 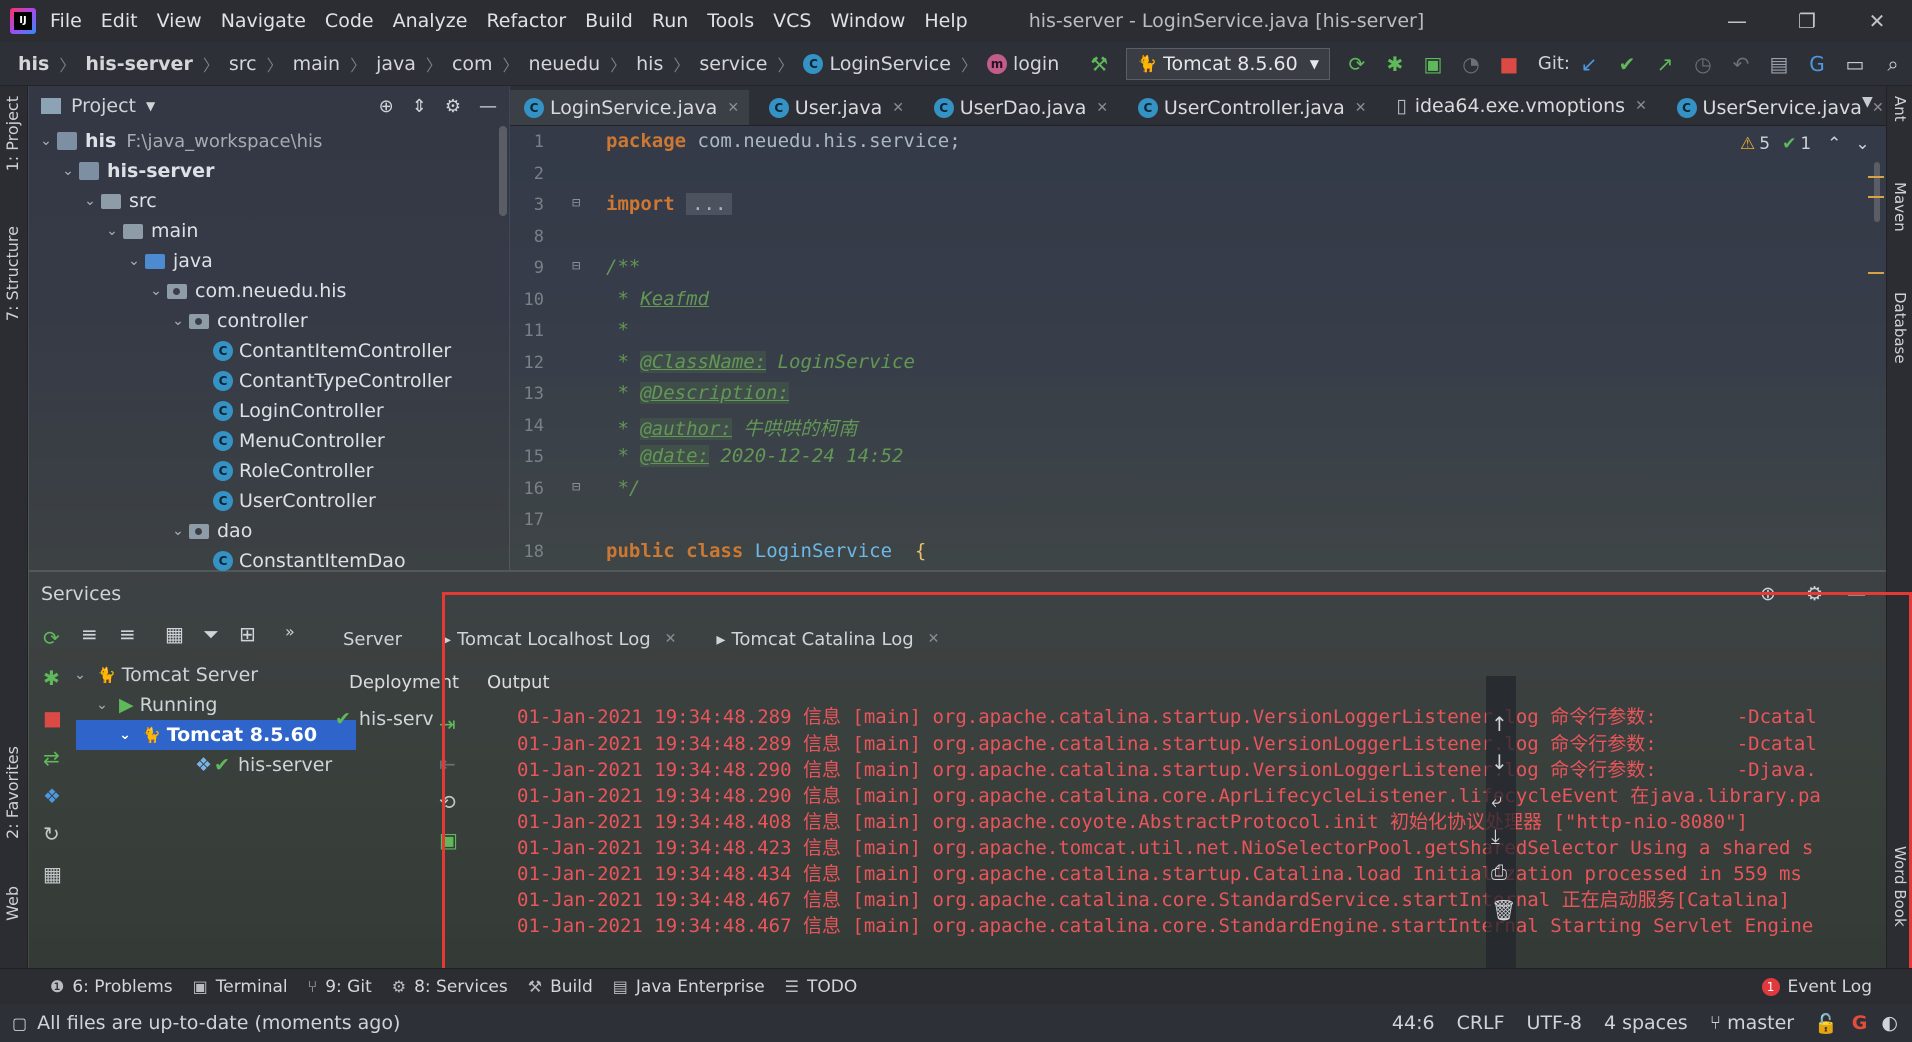 What do you see at coordinates (1703, 64) in the screenshot?
I see `git-history-icon: ◷` at bounding box center [1703, 64].